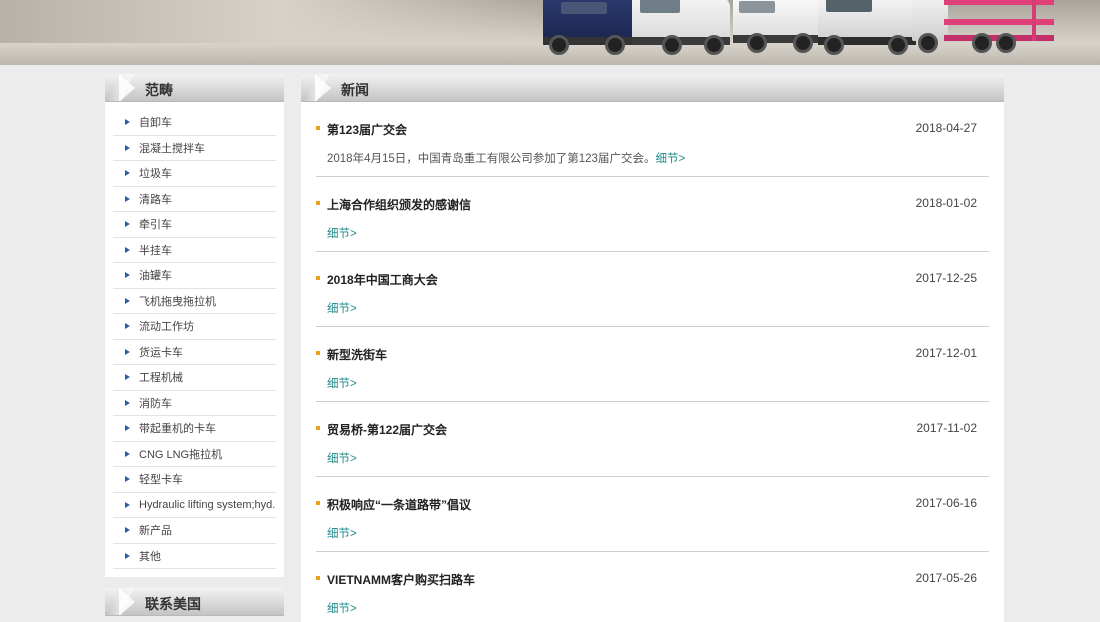  I want to click on news-title-link: 上海合作组织颁发的感谢信, so click(399, 204).